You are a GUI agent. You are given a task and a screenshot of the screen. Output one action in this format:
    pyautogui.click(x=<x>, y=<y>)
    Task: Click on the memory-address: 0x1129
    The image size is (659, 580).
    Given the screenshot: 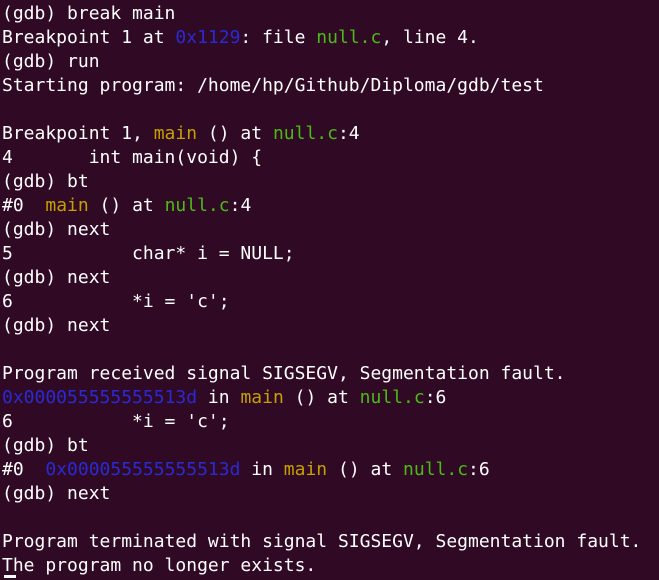 What is the action you would take?
    pyautogui.click(x=208, y=37)
    